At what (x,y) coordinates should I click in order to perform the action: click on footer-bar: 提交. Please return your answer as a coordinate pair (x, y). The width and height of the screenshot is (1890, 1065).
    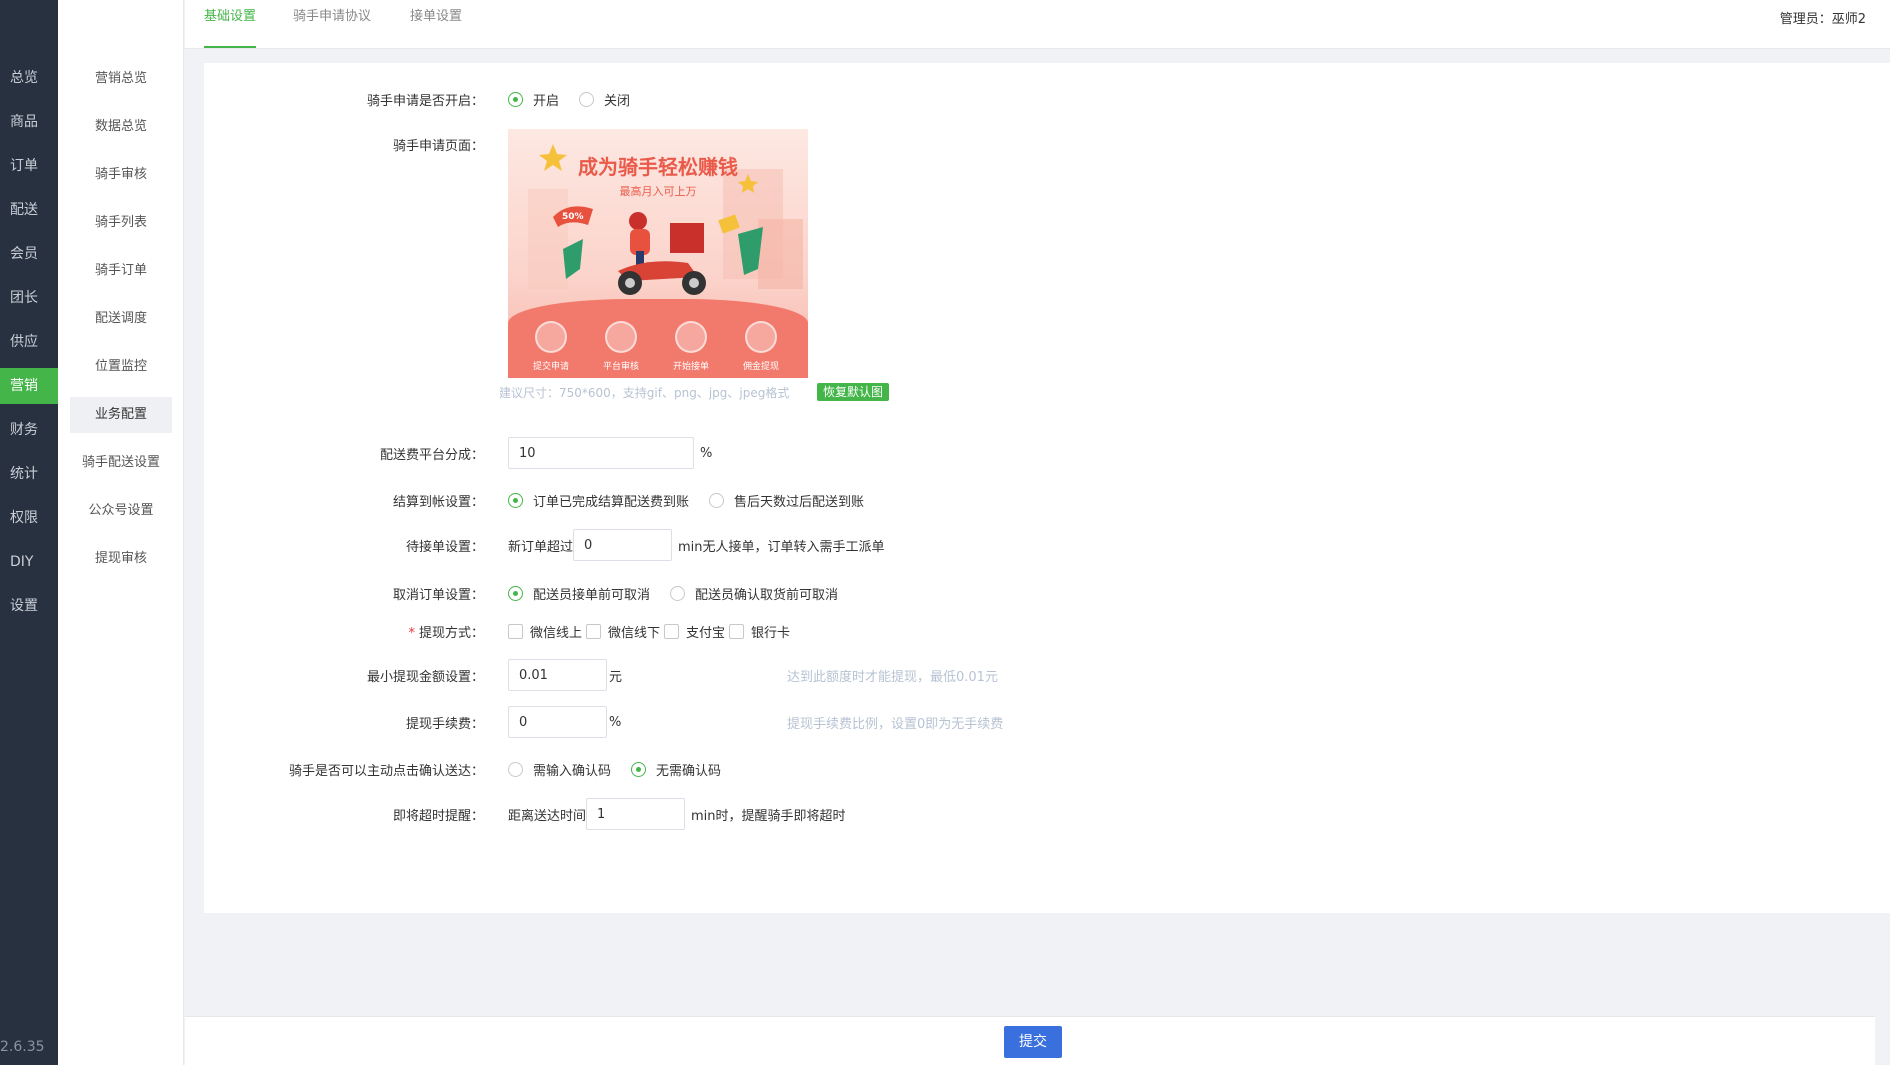
    Looking at the image, I should click on (1030, 1040).